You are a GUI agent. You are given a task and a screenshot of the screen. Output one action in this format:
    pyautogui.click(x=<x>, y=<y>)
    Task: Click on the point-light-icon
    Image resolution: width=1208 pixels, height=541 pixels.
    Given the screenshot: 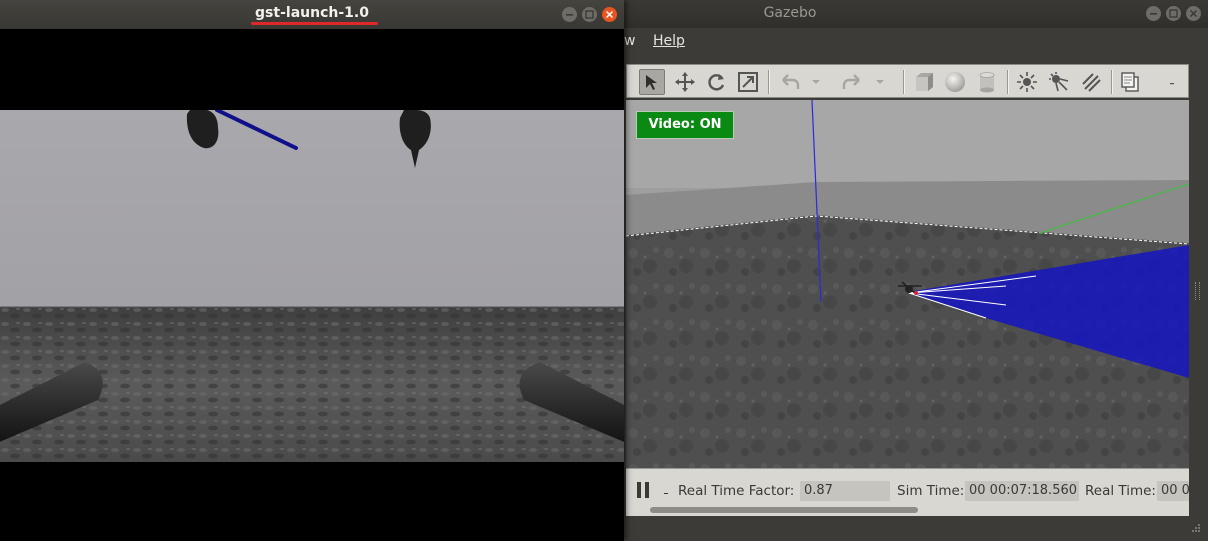 What is the action you would take?
    pyautogui.click(x=1027, y=82)
    